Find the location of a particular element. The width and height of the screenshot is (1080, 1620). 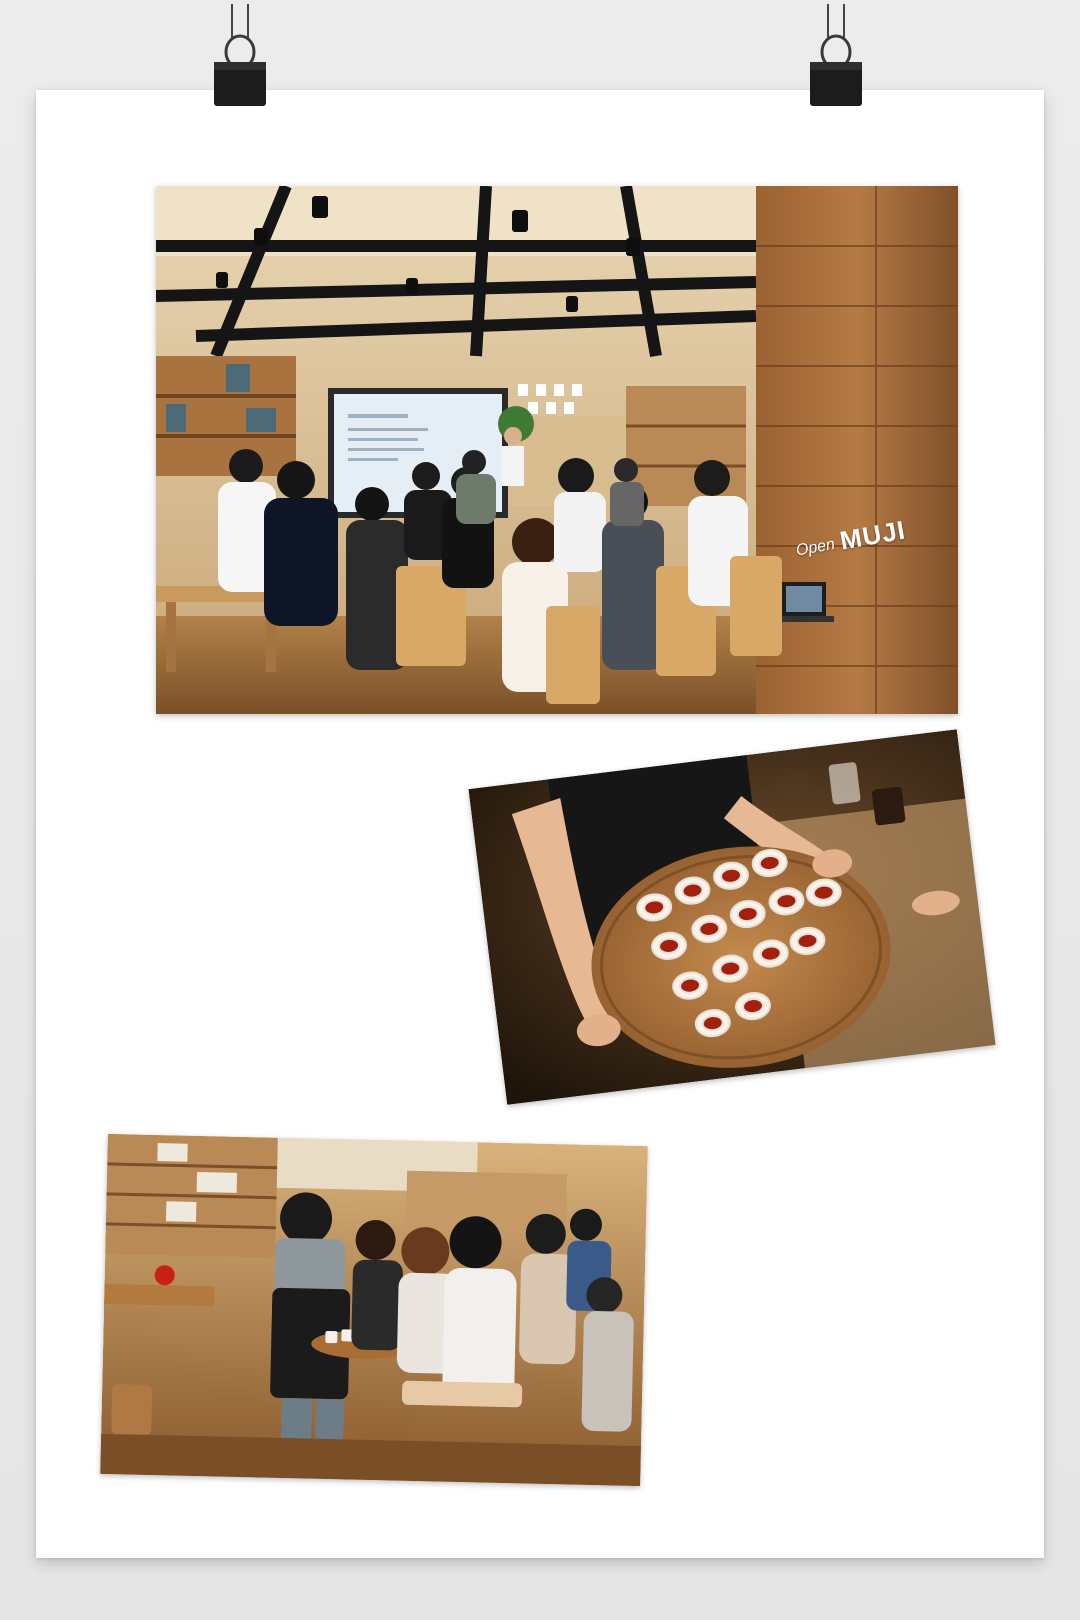

photo-tea-tray is located at coordinates (732, 917).